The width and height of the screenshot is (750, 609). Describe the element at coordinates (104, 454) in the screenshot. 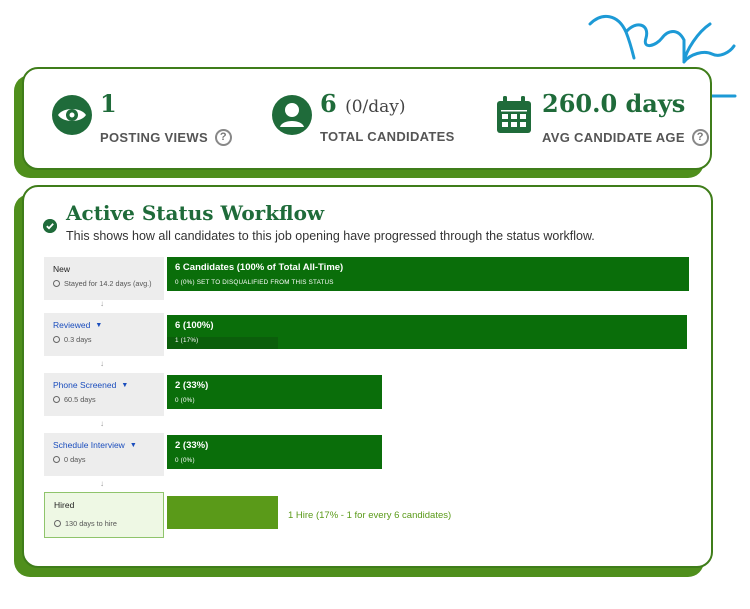

I see `status-schedule-interview: Schedule Interview ▼ 0 days` at that location.